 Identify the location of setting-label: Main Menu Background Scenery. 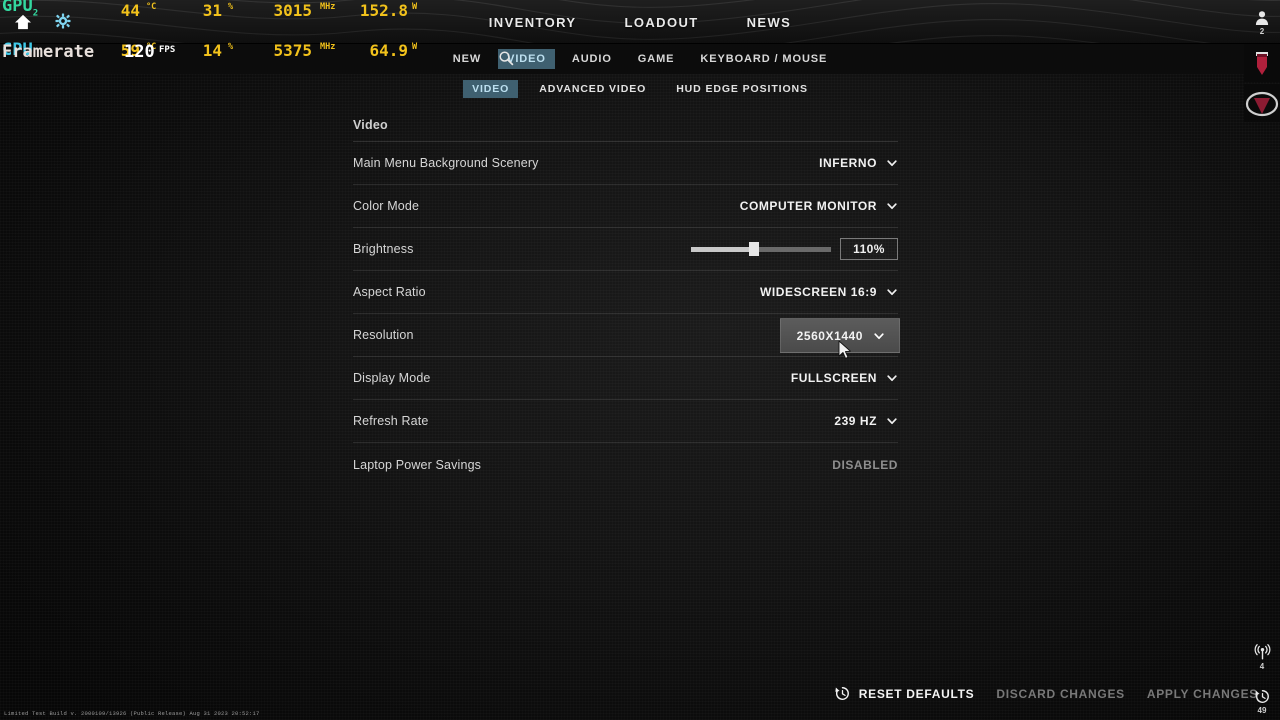
(446, 163).